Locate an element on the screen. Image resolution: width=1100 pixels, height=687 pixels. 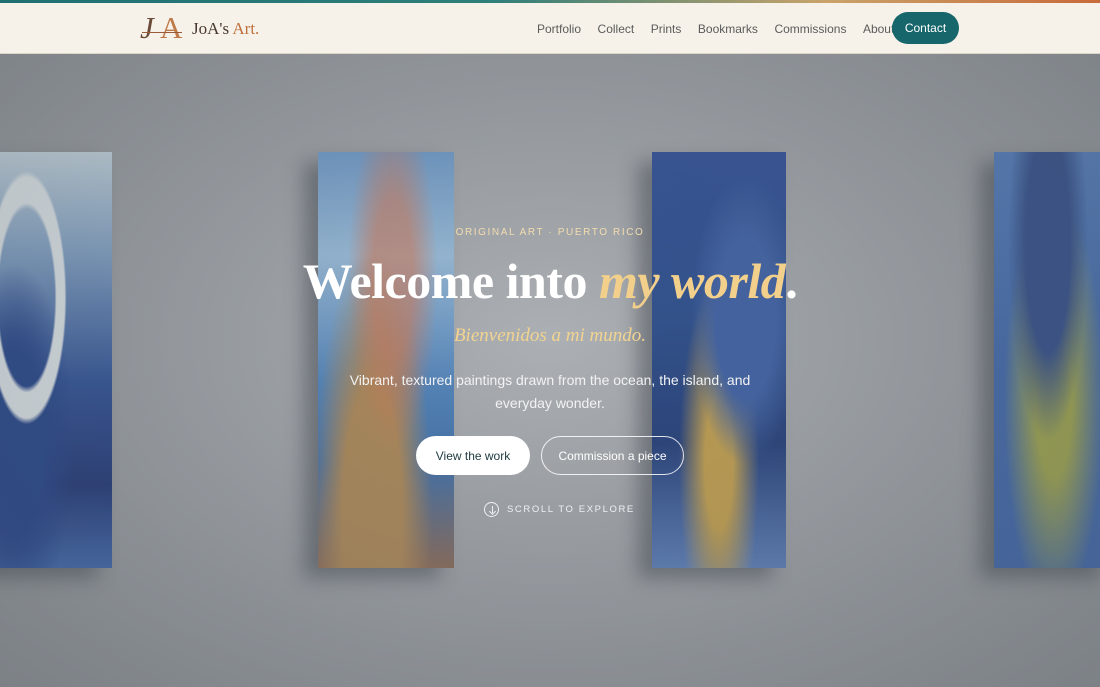
nav-prints: Prints is located at coordinates (666, 29).